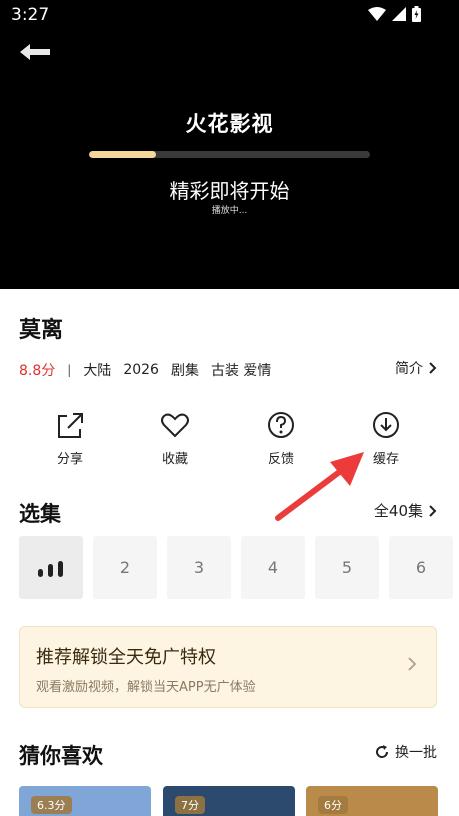 This screenshot has width=459, height=816. What do you see at coordinates (399, 14) in the screenshot?
I see `signal-icon` at bounding box center [399, 14].